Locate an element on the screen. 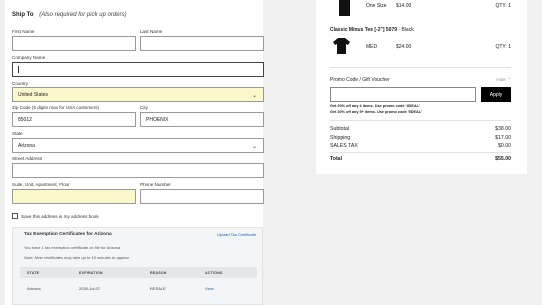  item-price: $14.00 is located at coordinates (404, 6).